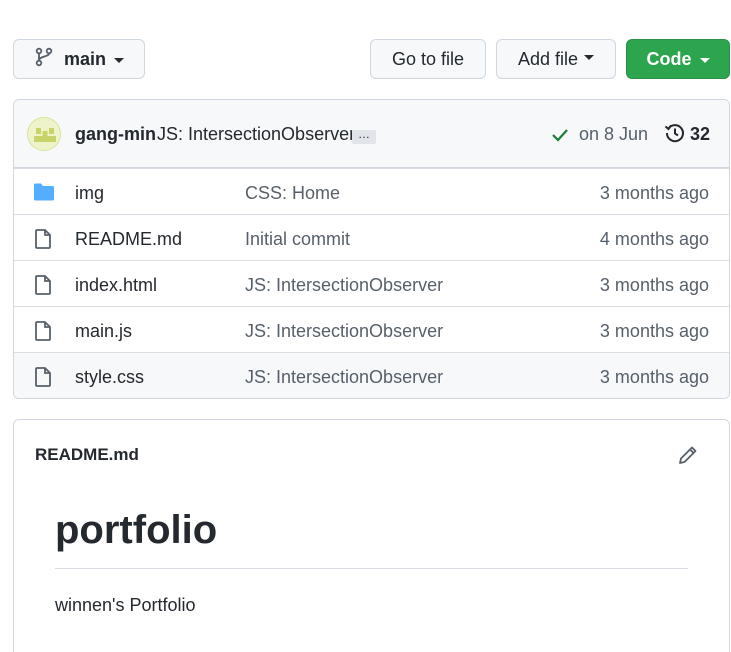 This screenshot has height=652, width=731. I want to click on file-row-img: img CSS: Home 3 months ago, so click(371, 191).